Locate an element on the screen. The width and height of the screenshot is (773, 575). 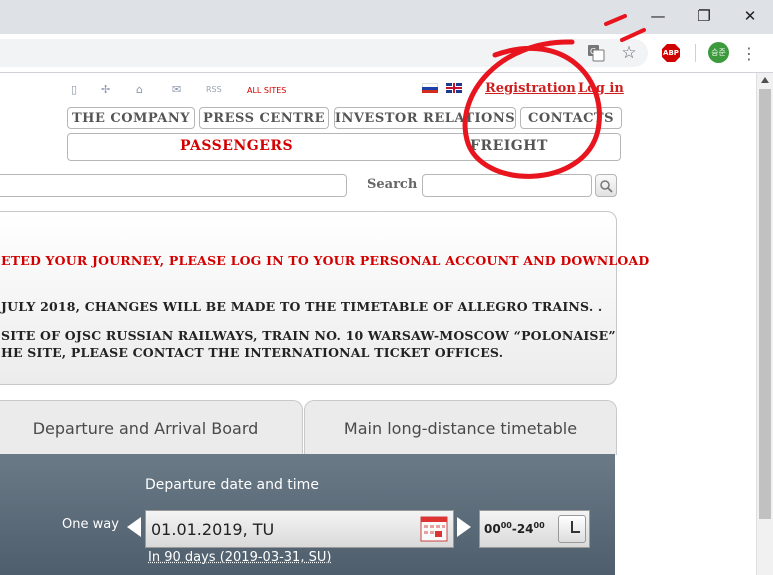
one-way-label: One way is located at coordinates (90, 524).